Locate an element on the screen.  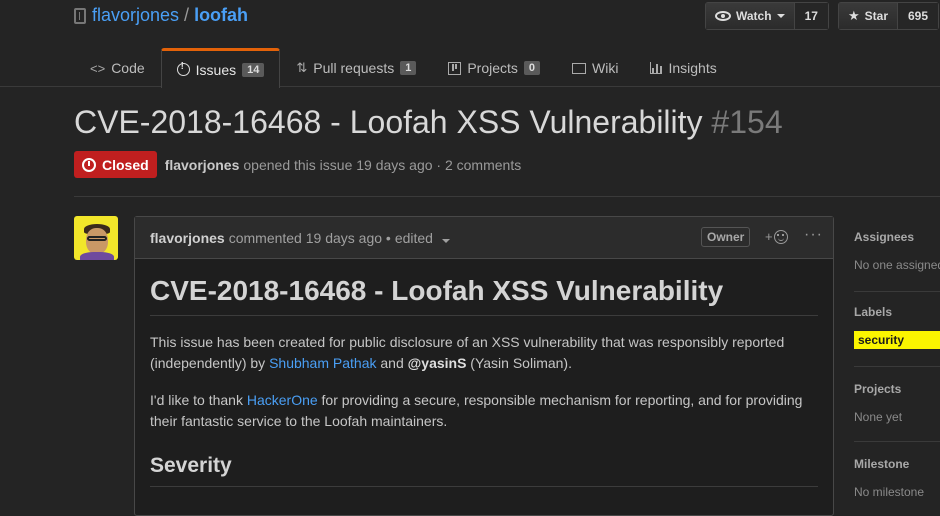
assignees-title: Assignees is located at coordinates (884, 237).